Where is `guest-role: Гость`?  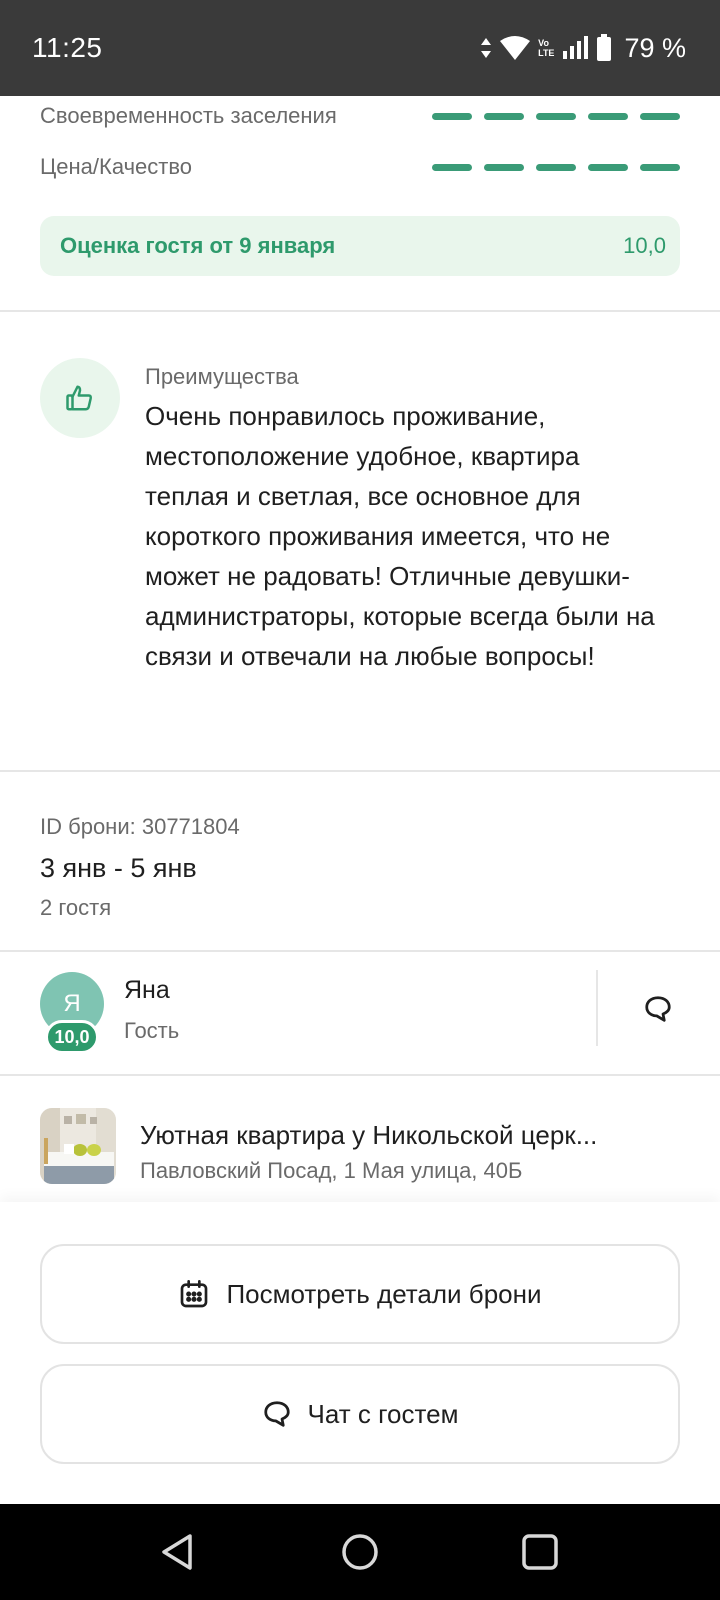 guest-role: Гость is located at coordinates (152, 1030).